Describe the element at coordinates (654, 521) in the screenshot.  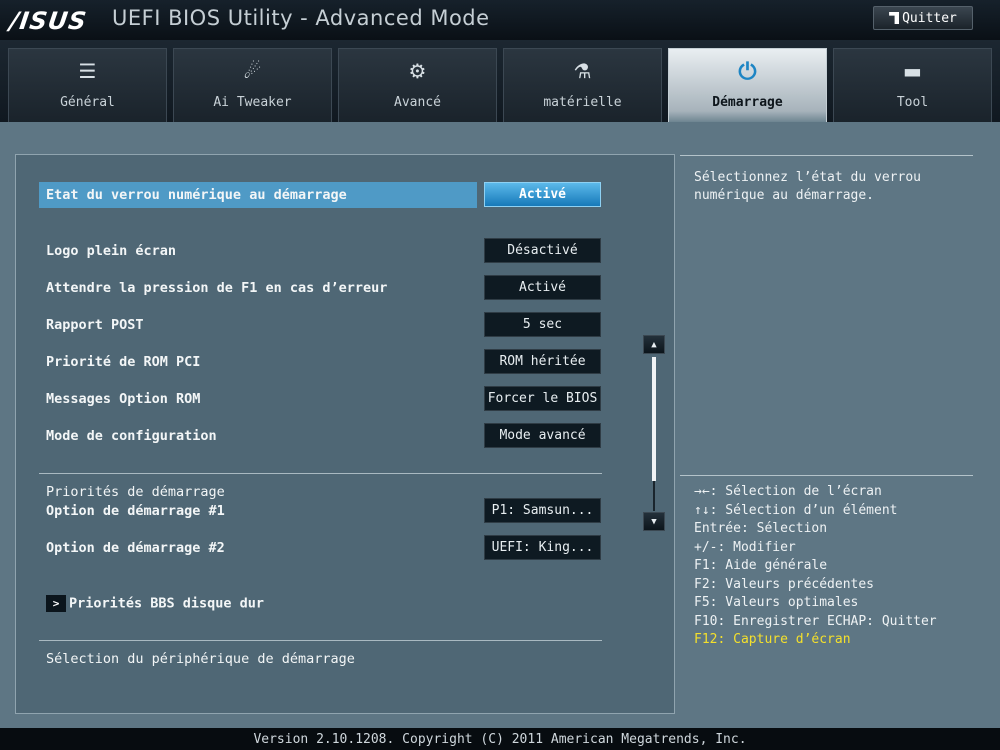
I see `scroll-down-button: ▼` at that location.